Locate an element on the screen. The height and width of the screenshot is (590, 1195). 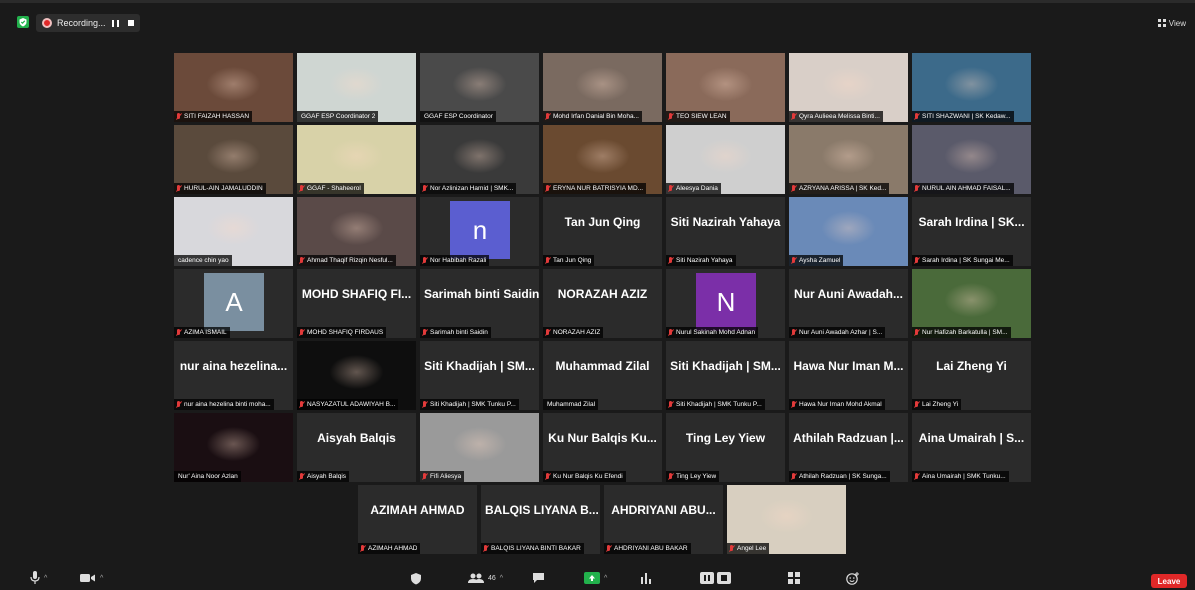
video-button: ^ is located at coordinates (91, 578).